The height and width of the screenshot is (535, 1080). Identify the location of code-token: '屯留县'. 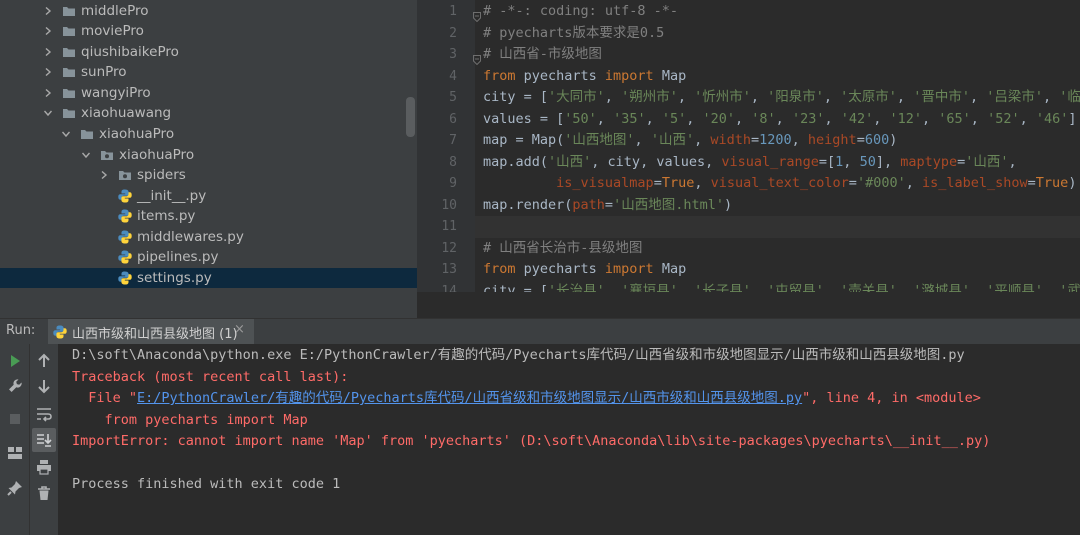
(795, 287).